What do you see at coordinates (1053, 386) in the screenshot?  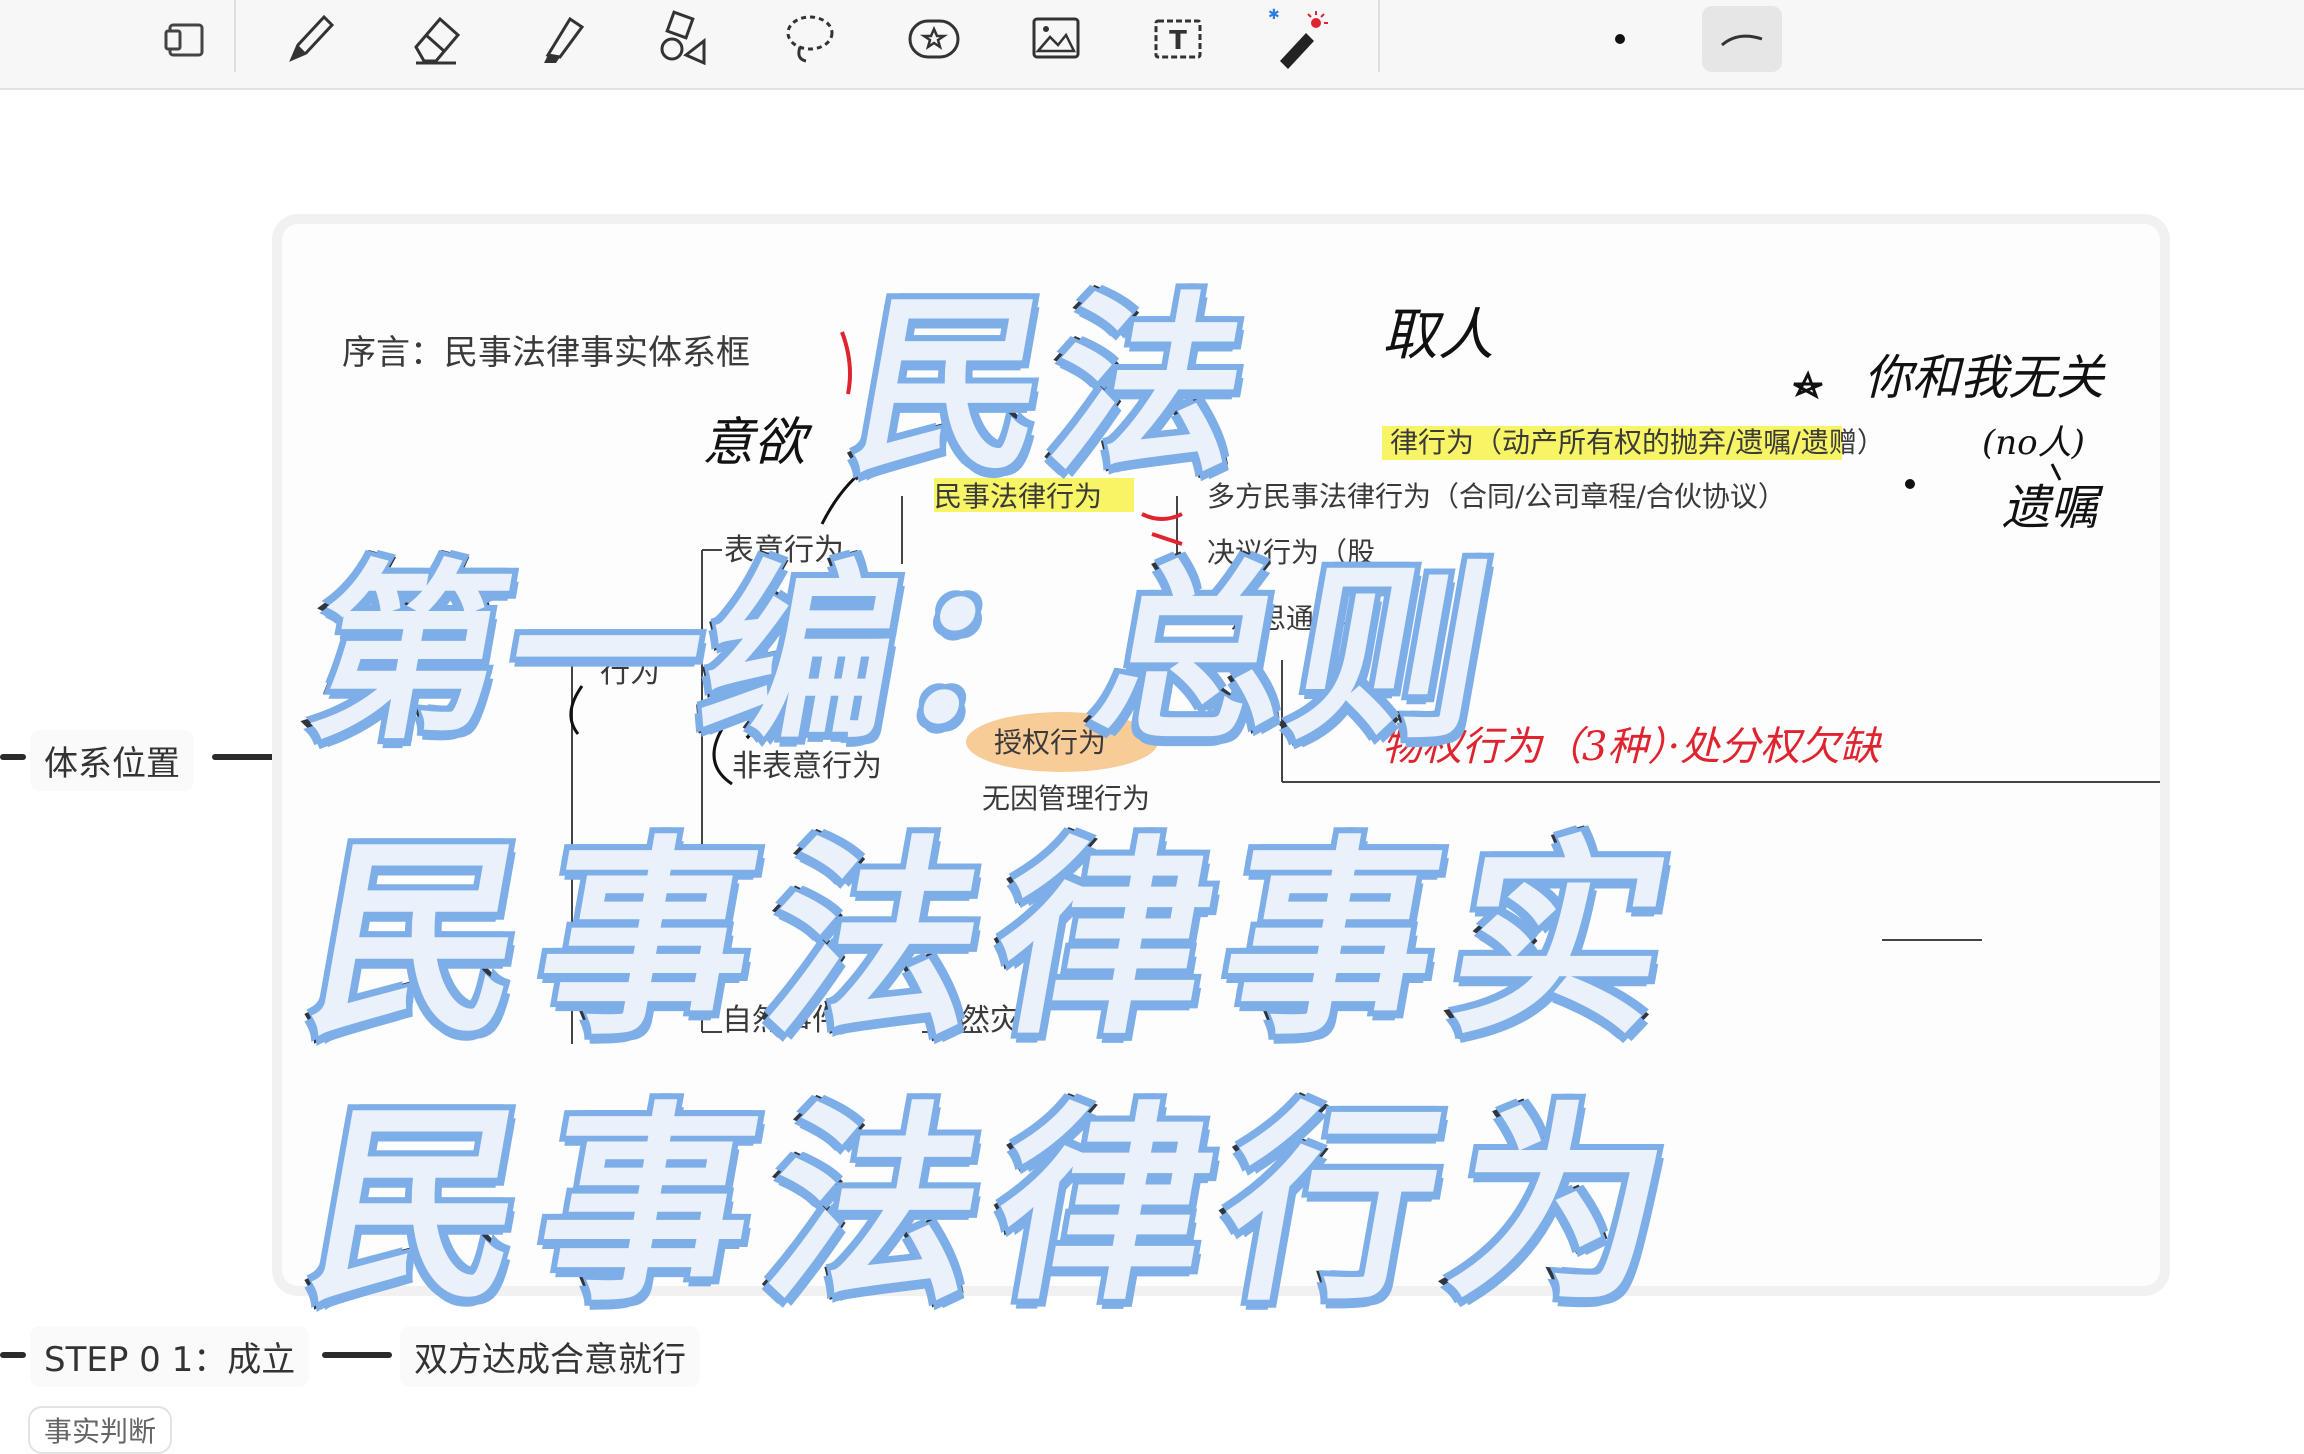 I see `overlay-title-line-1: 民法` at bounding box center [1053, 386].